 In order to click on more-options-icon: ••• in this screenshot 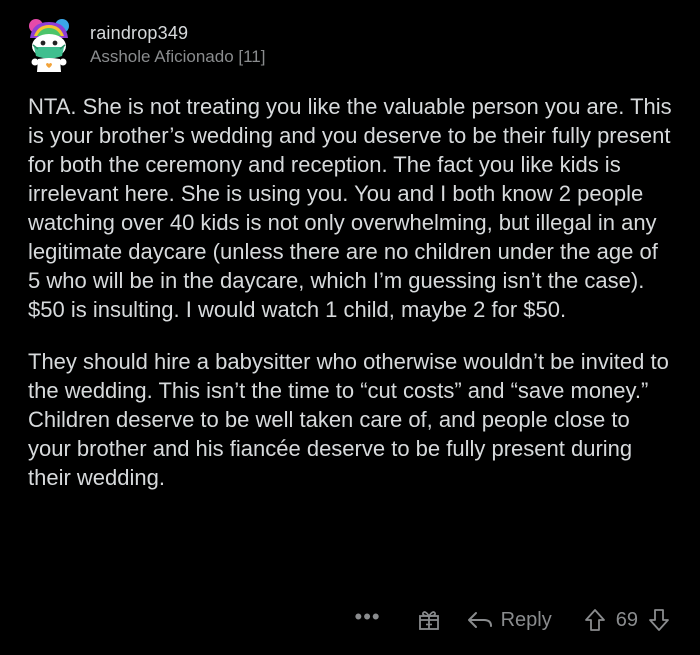, I will do `click(368, 619)`.